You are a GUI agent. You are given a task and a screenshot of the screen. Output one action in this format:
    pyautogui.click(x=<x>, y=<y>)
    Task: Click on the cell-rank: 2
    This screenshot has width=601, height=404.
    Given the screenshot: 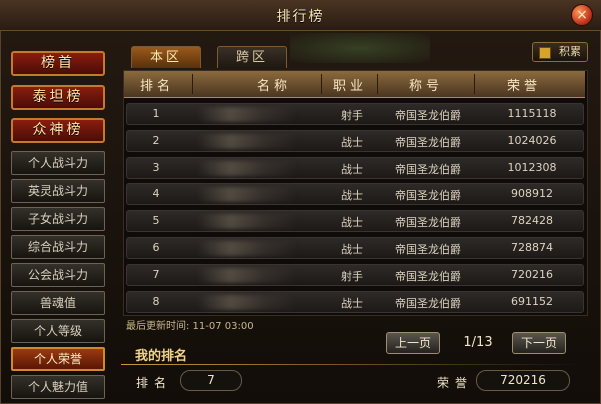 What is the action you would take?
    pyautogui.click(x=156, y=140)
    